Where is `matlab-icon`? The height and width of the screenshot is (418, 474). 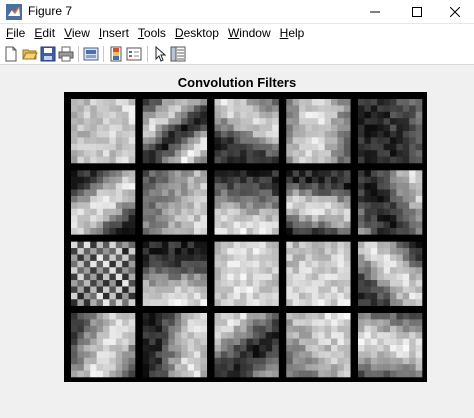 matlab-icon is located at coordinates (14, 12).